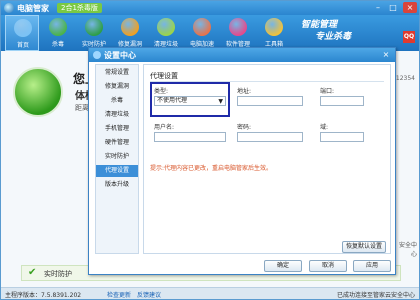 The height and width of the screenshot is (300, 420). What do you see at coordinates (238, 27) in the screenshot?
I see `apps-icon` at bounding box center [238, 27].